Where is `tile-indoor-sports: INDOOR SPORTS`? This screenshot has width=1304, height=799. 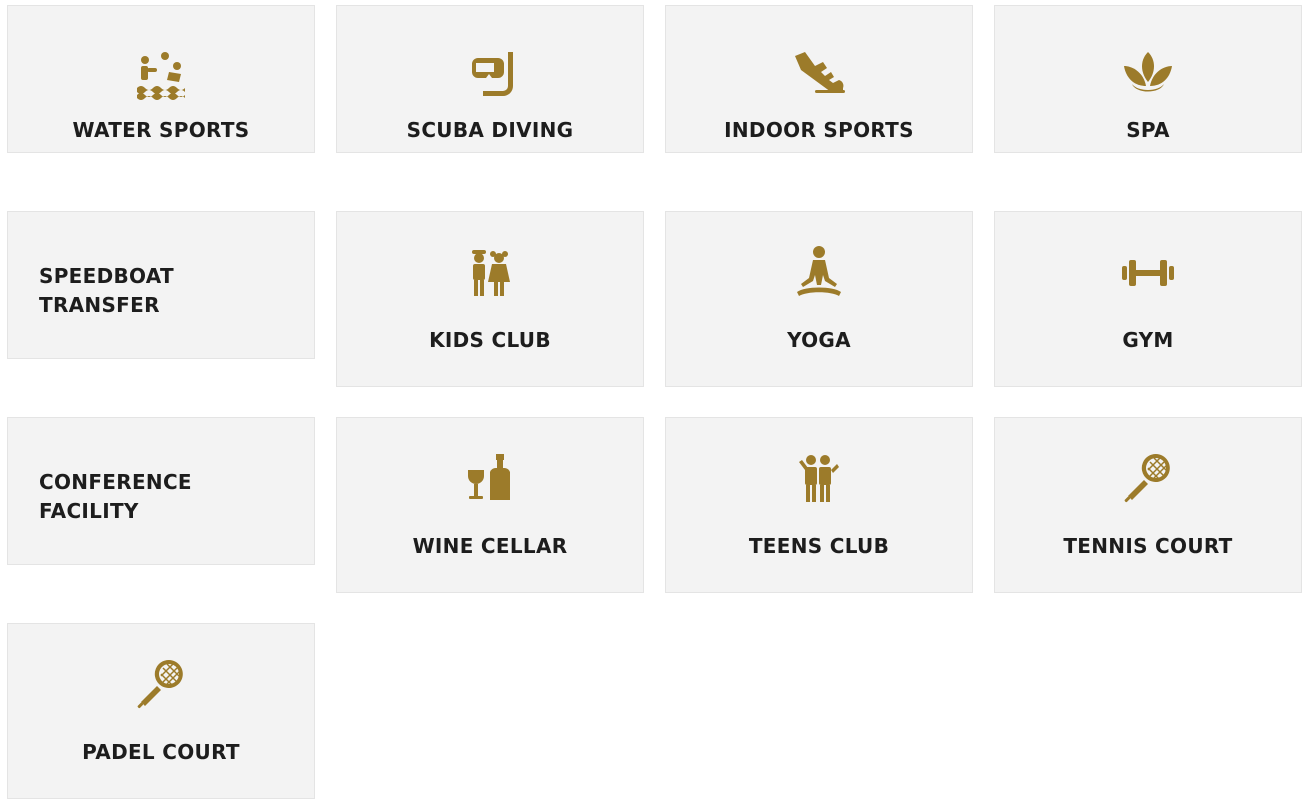 tile-indoor-sports: INDOOR SPORTS is located at coordinates (819, 79).